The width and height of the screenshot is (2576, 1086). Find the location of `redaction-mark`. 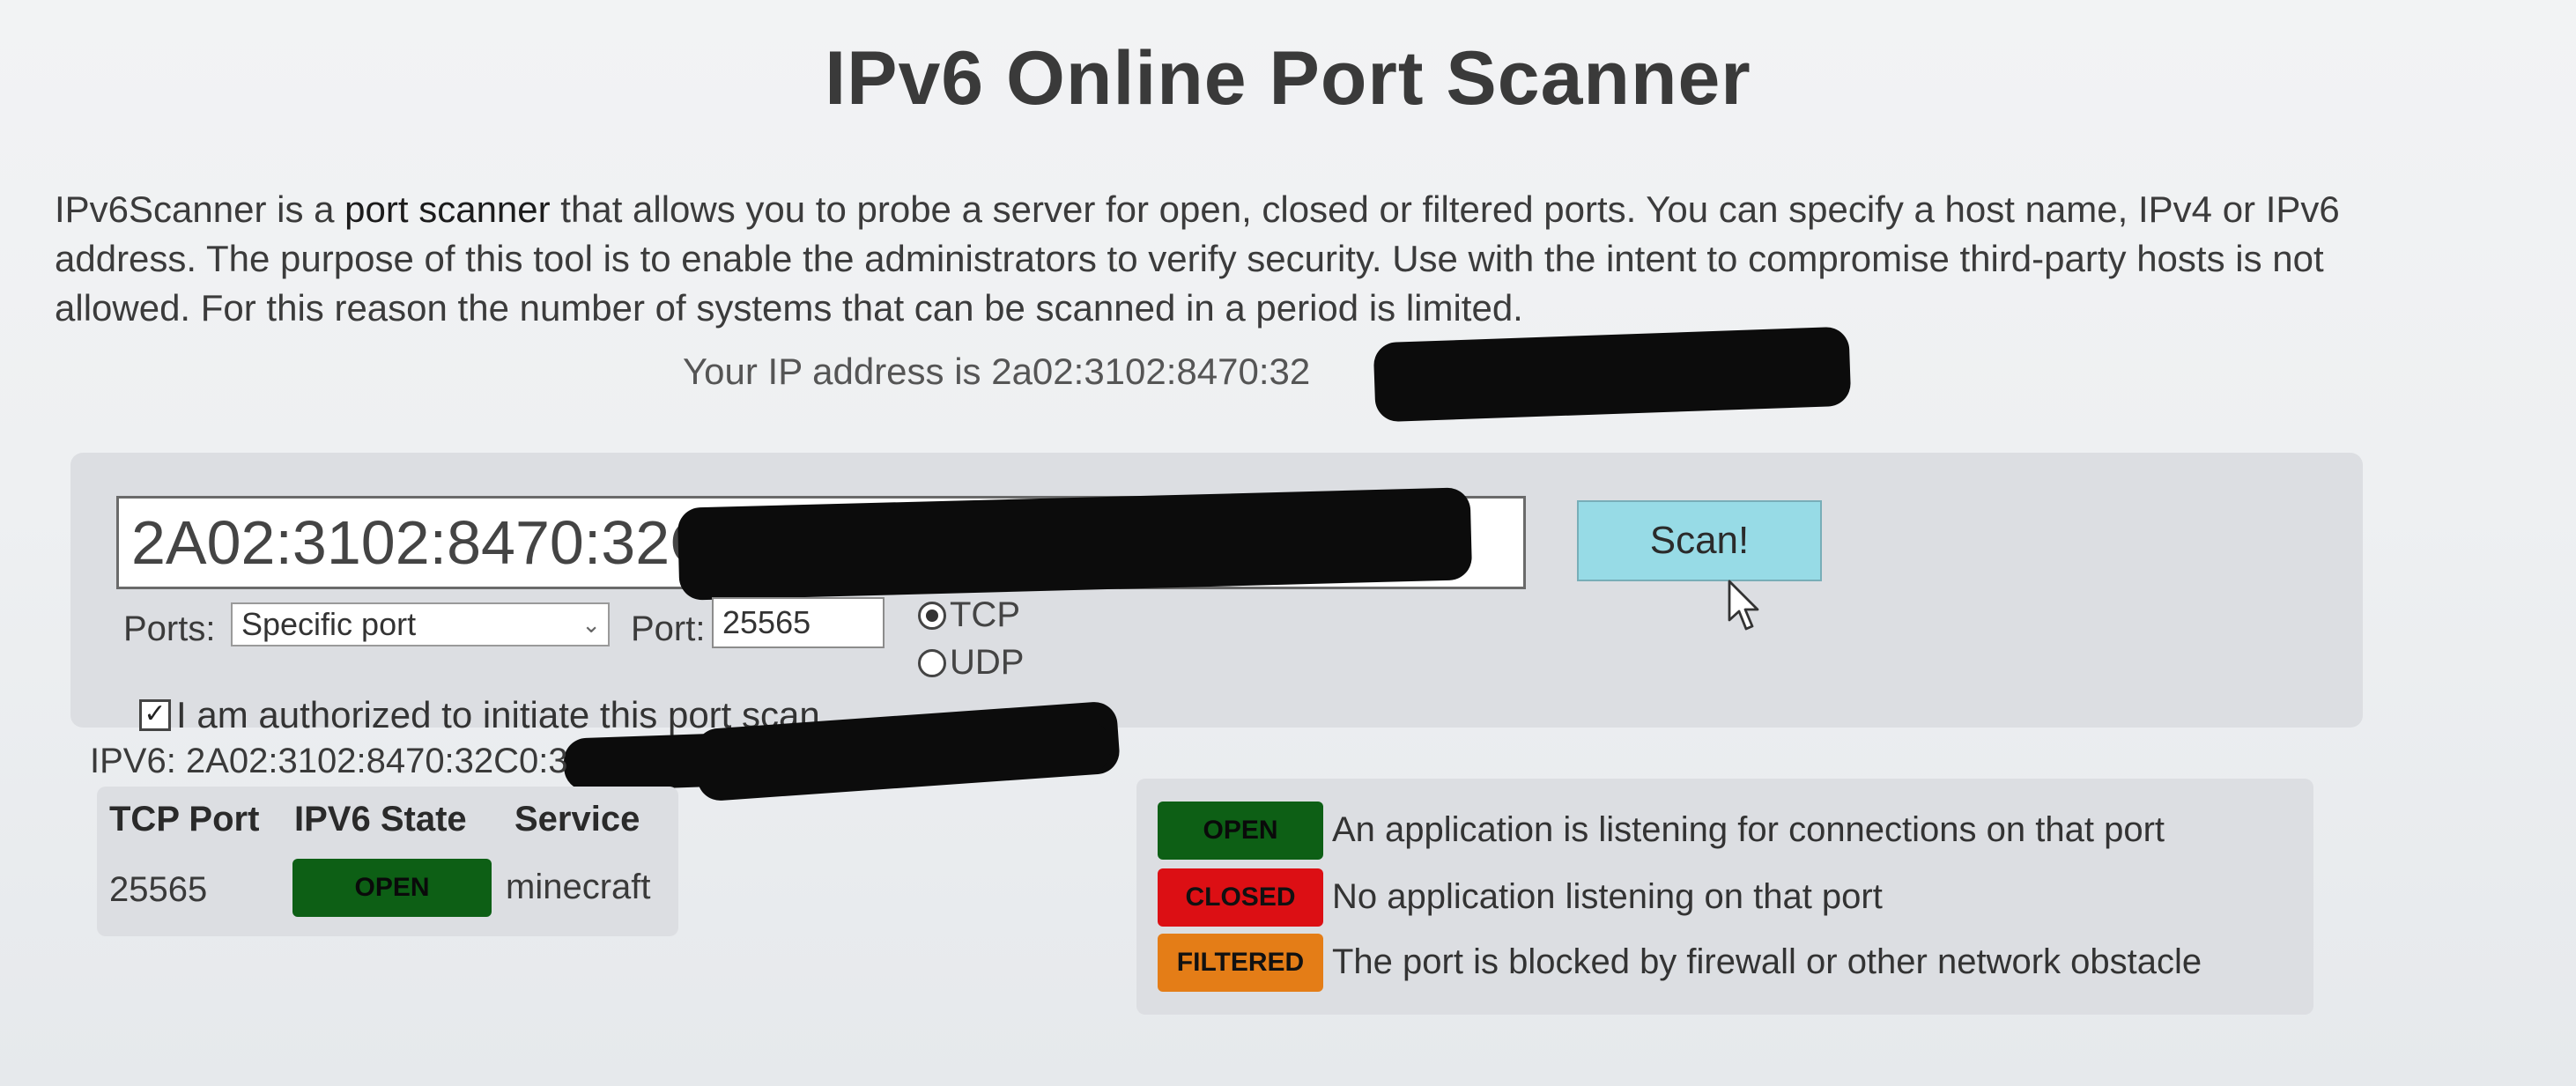

redaction-mark is located at coordinates (1612, 374).